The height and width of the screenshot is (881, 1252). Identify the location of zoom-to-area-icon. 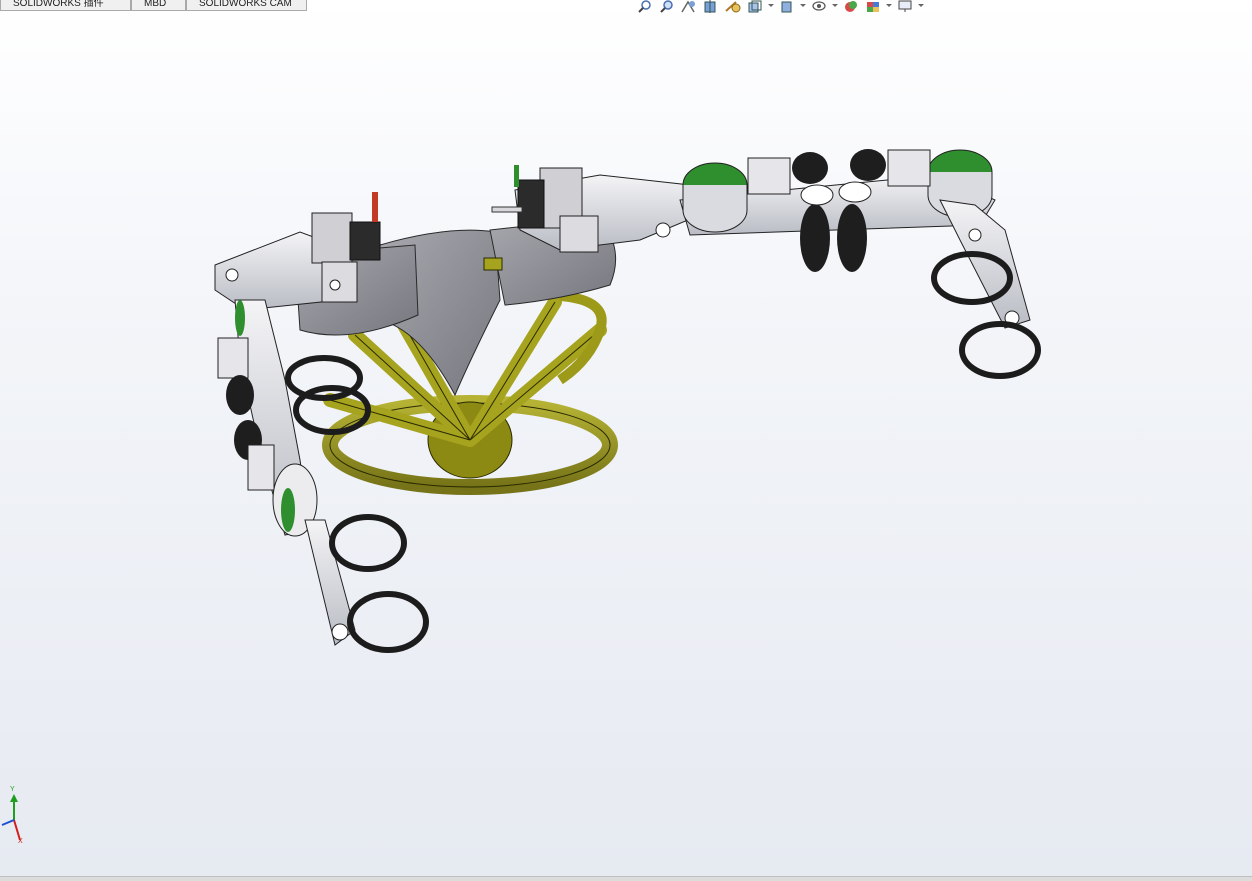
(667, 6).